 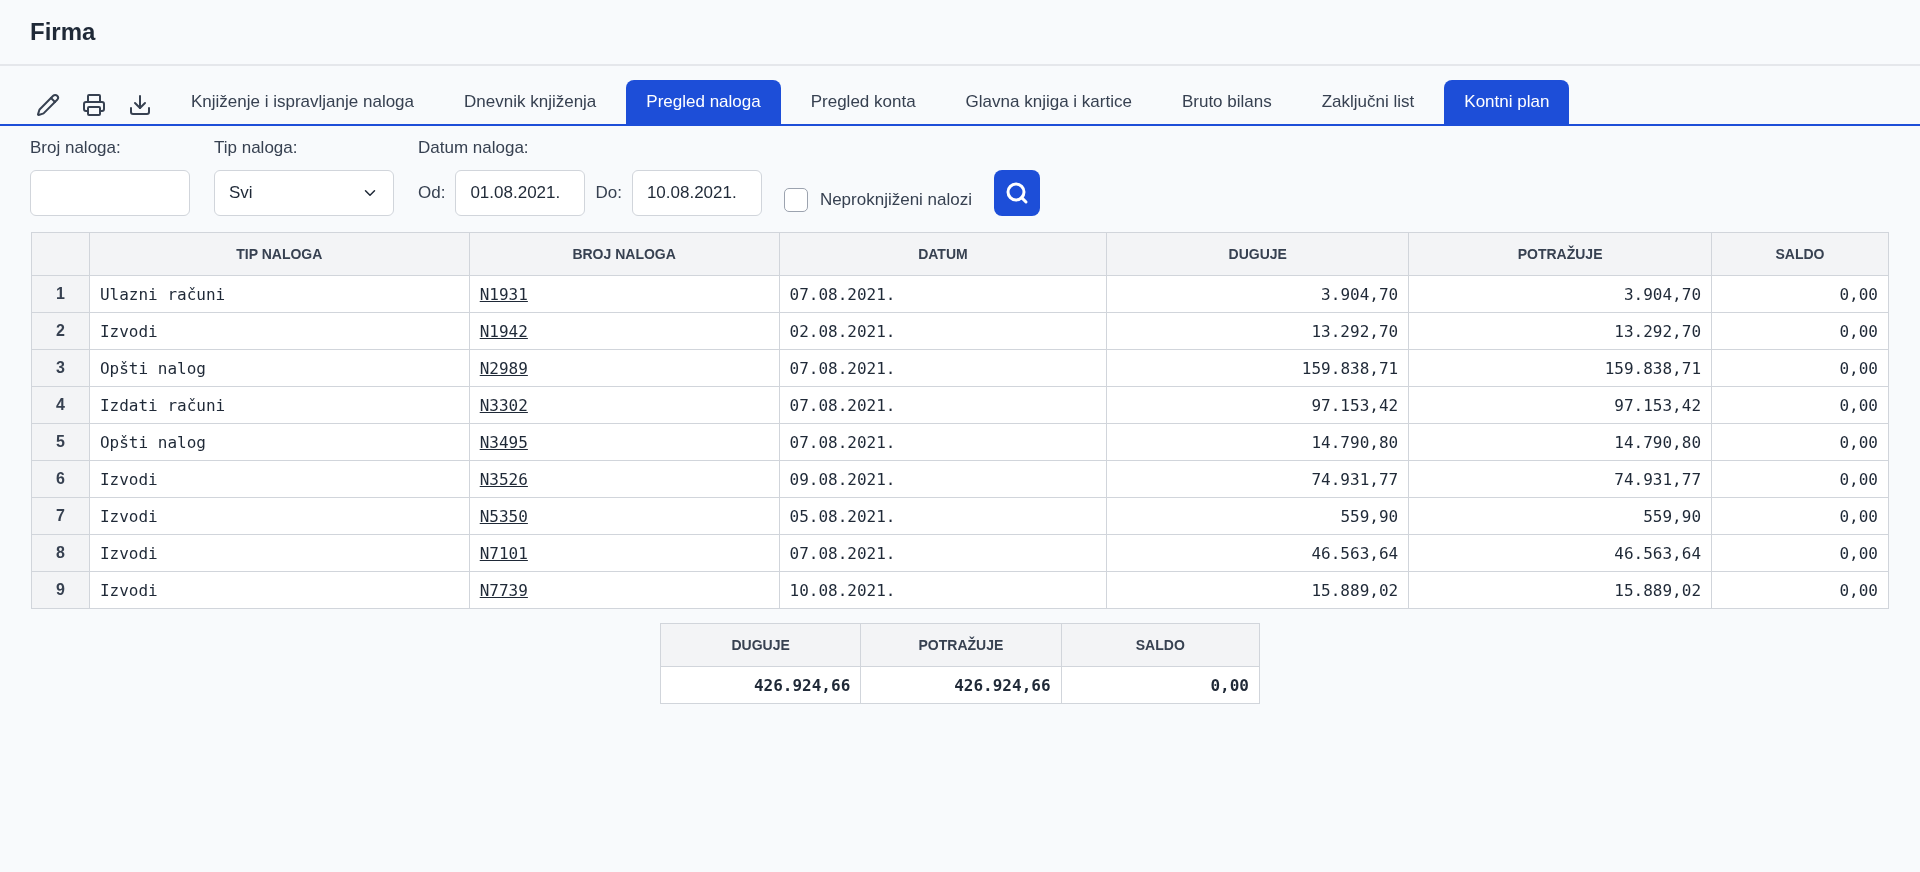 What do you see at coordinates (1226, 102) in the screenshot?
I see `tab: Bruto bilans` at bounding box center [1226, 102].